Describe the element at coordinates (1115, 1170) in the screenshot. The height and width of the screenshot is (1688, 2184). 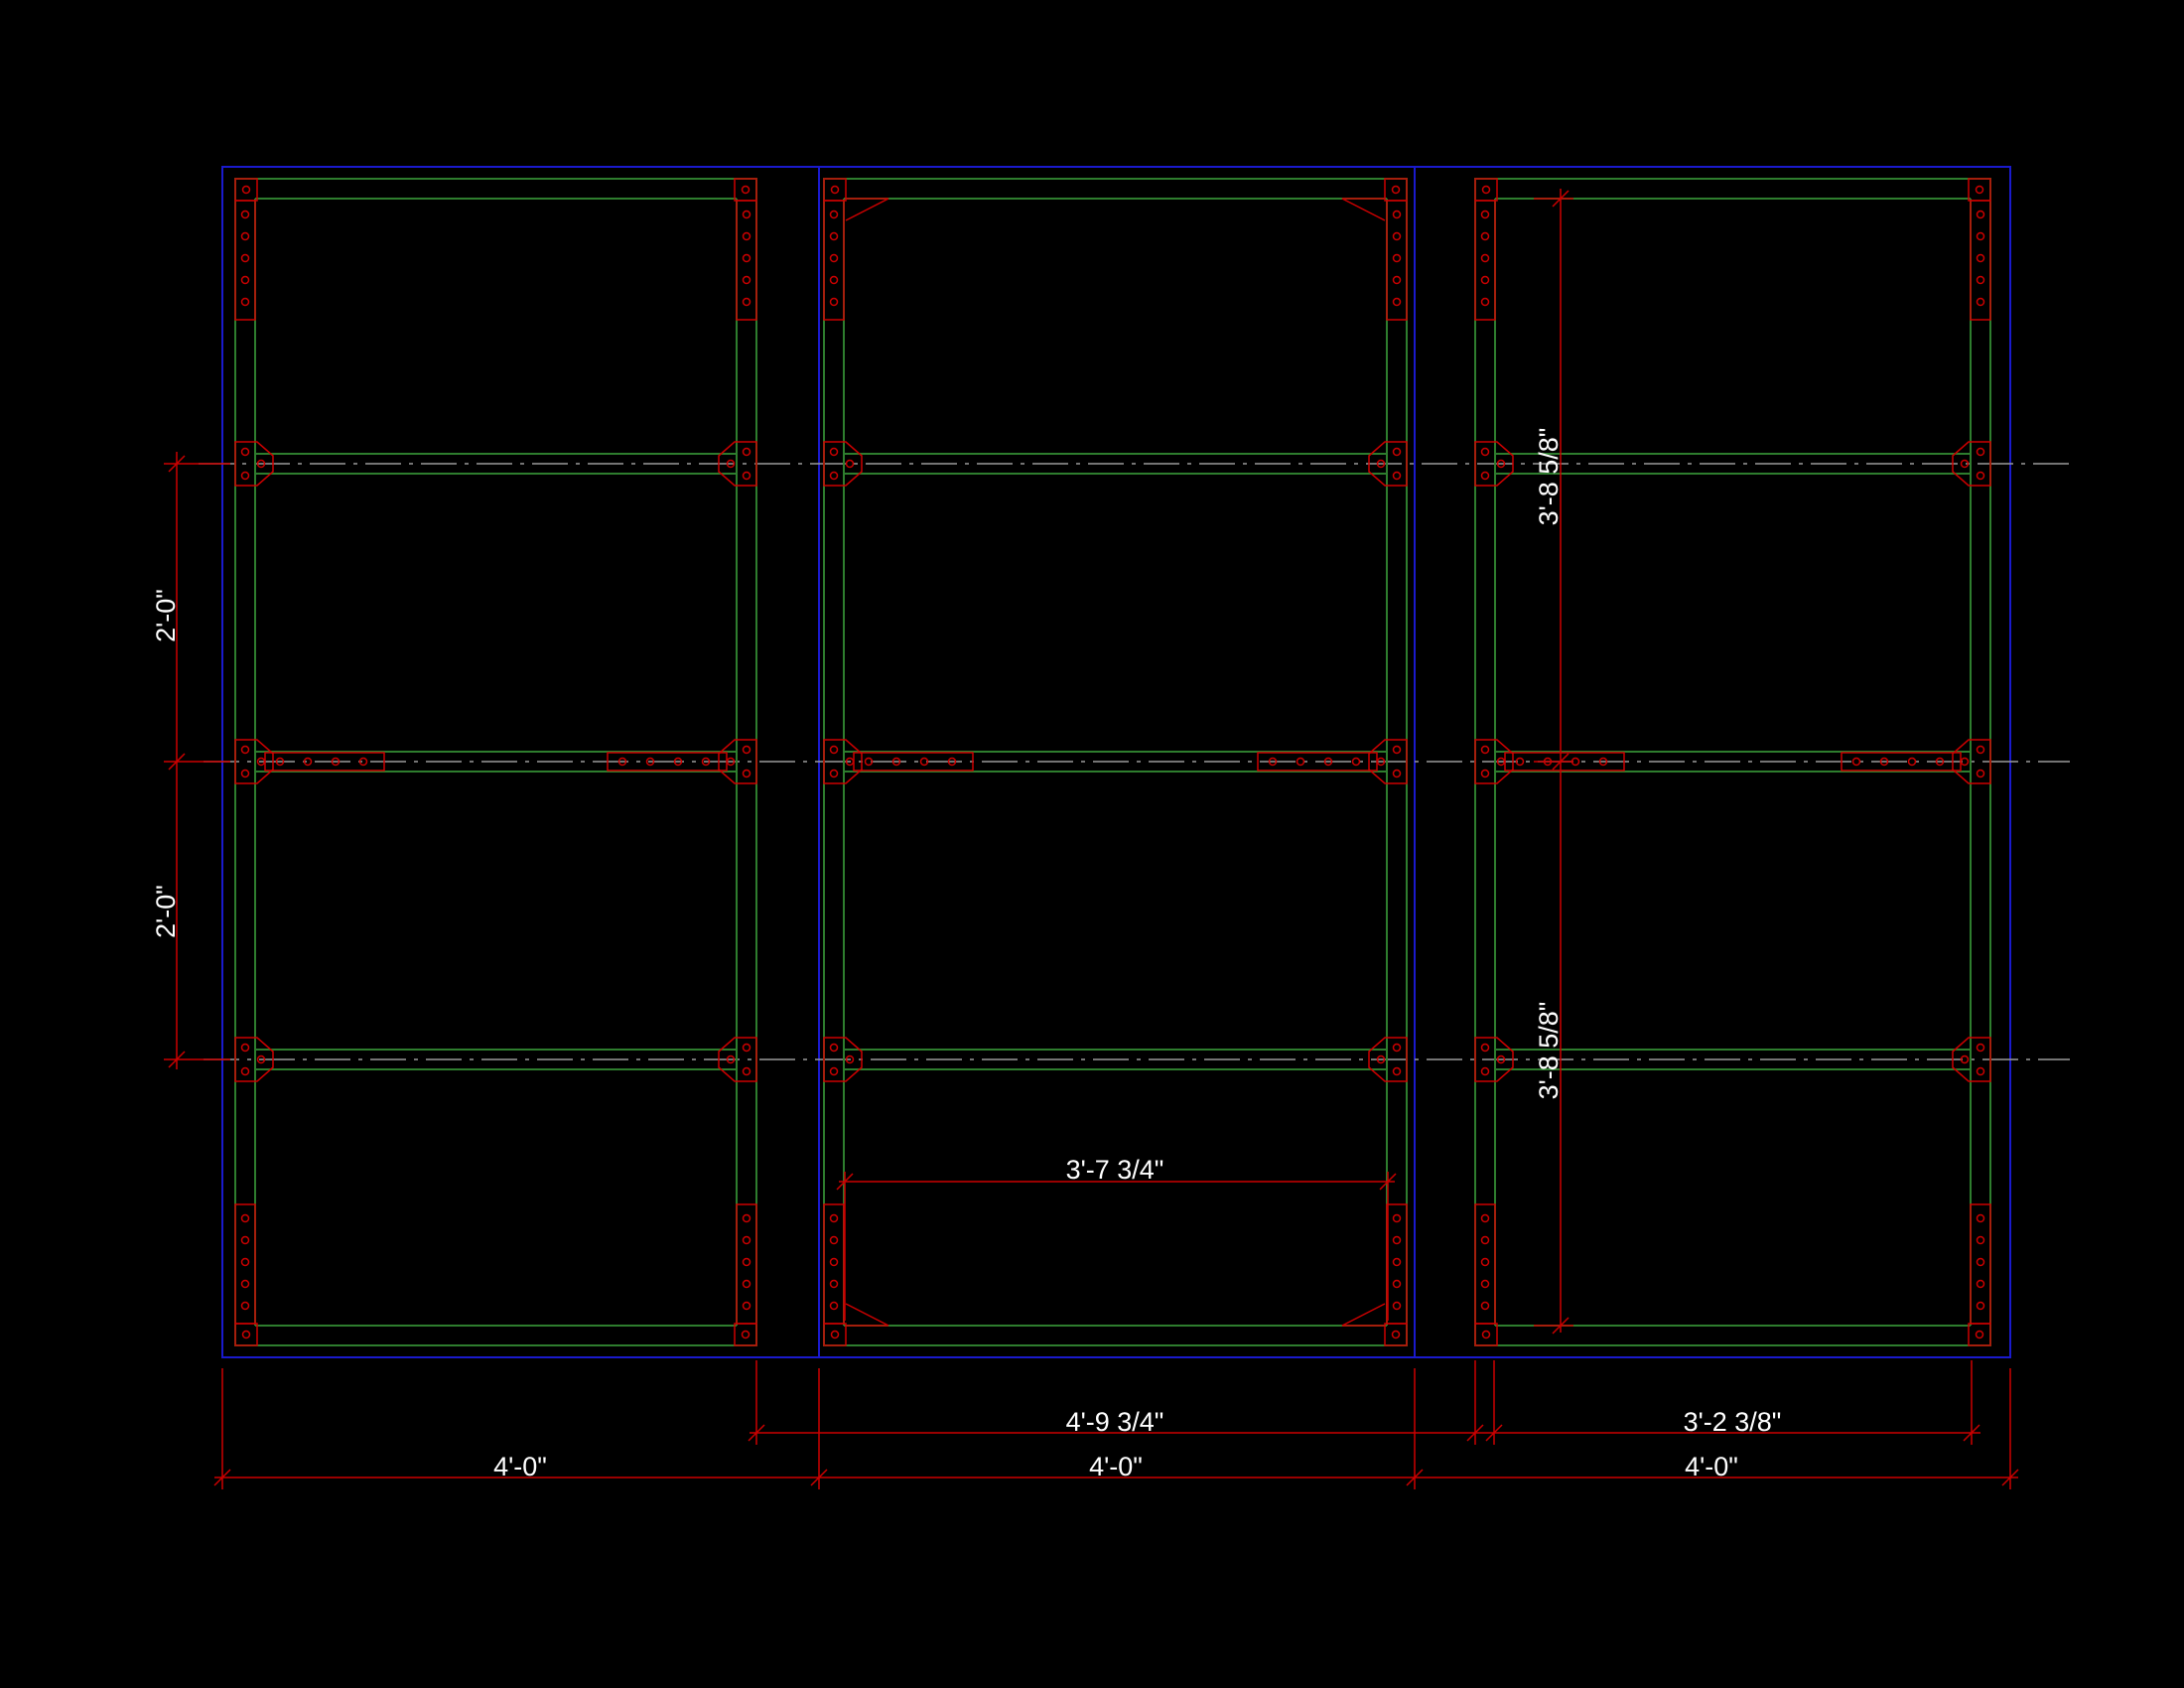
I see `dim-inner-middle-width: 3'-7 3/4"` at that location.